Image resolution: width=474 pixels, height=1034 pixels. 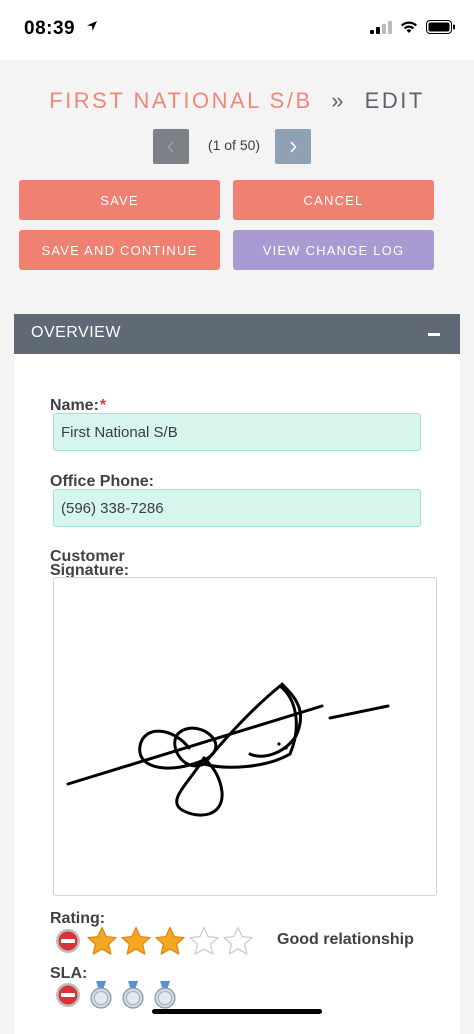 I want to click on panel-title: OVERVIEW, so click(x=76, y=332).